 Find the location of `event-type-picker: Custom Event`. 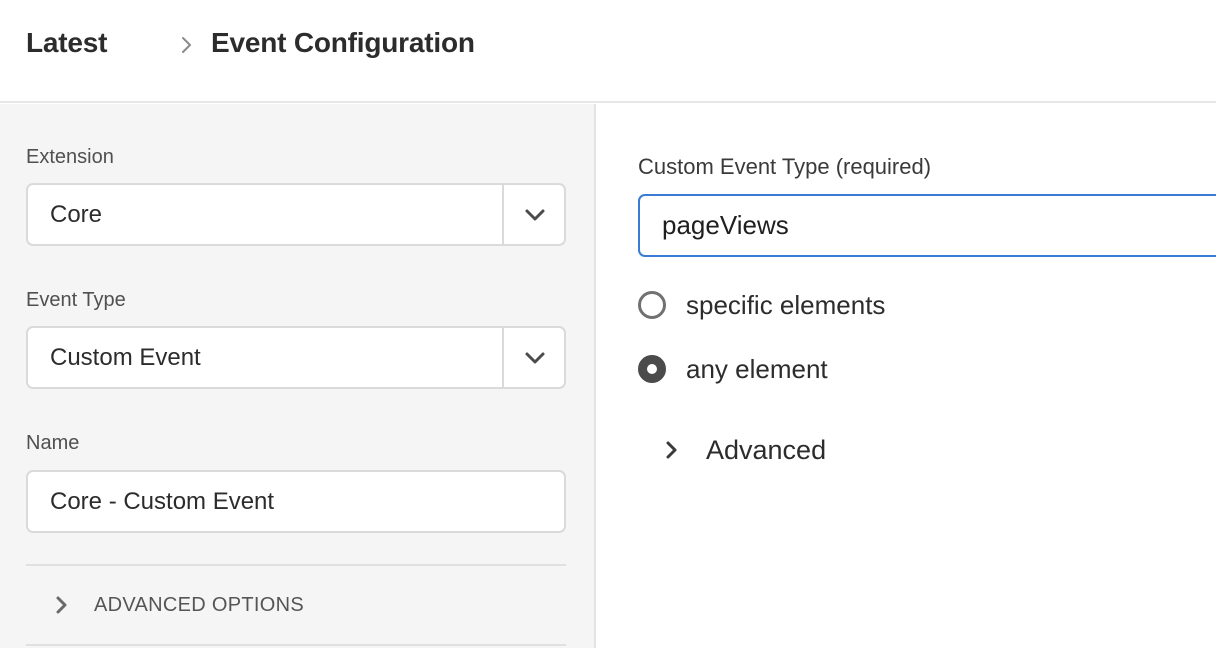

event-type-picker: Custom Event is located at coordinates (296, 357).